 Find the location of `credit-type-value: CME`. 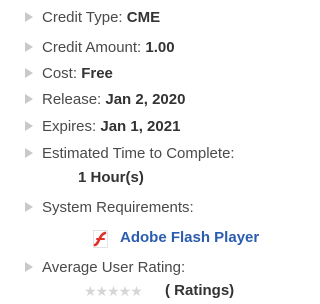

credit-type-value: CME is located at coordinates (143, 17).